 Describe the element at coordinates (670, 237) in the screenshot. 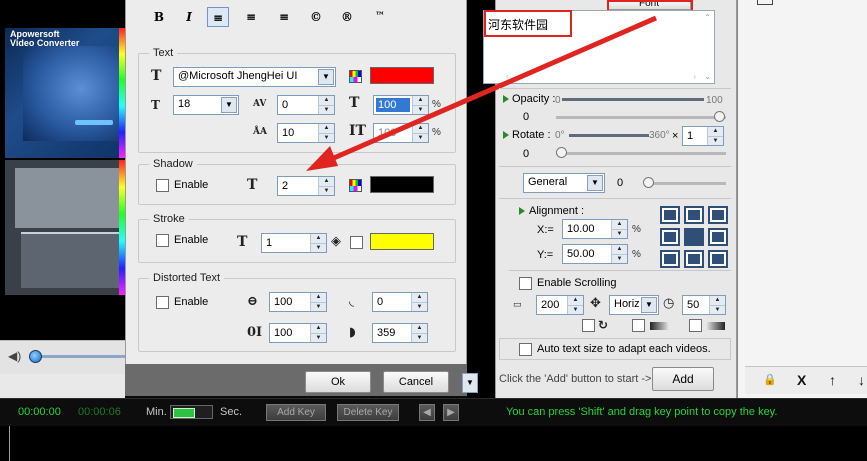

I see `align-middle-left` at that location.